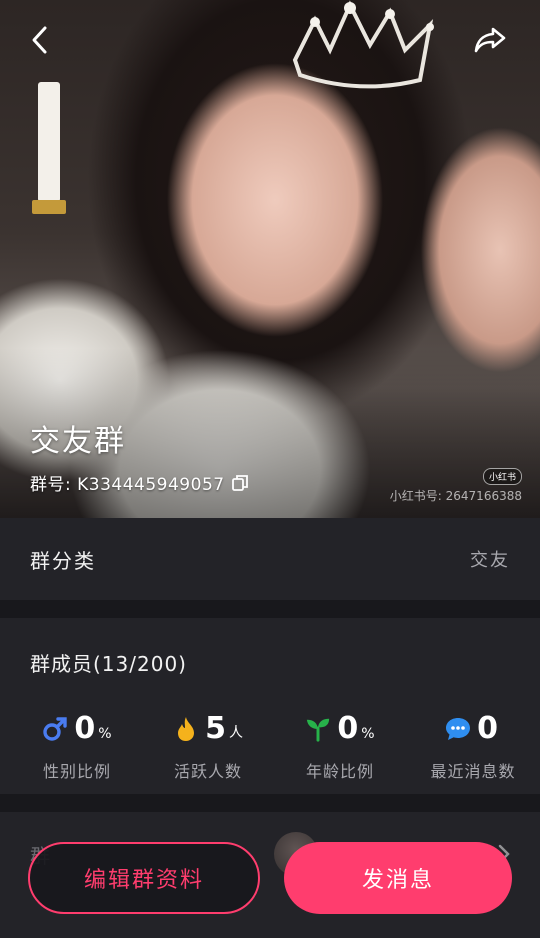  Describe the element at coordinates (108, 664) in the screenshot. I see `members-title: 群成员(13/200)` at that location.